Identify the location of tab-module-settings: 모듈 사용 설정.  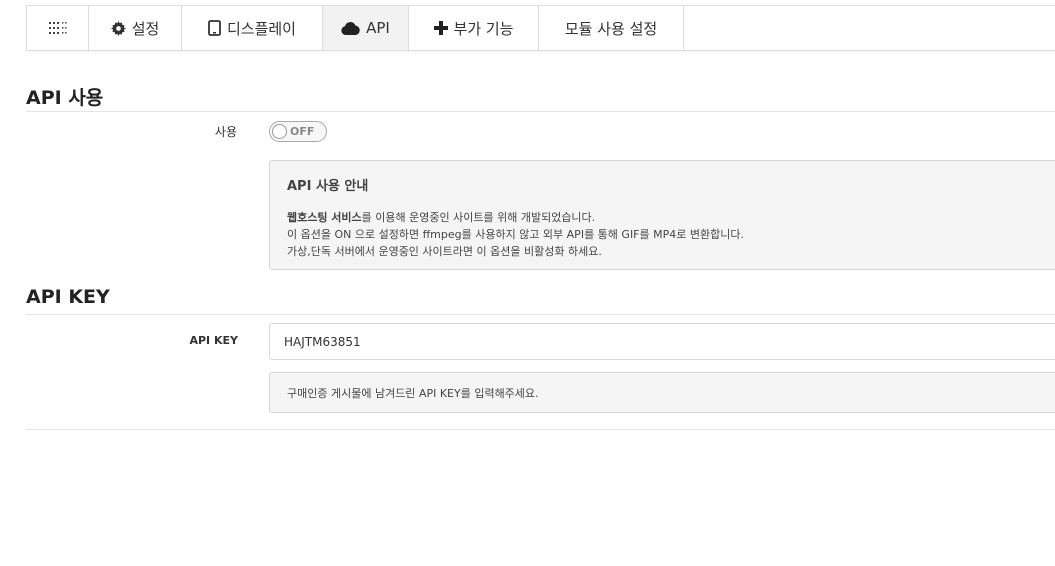
(611, 28).